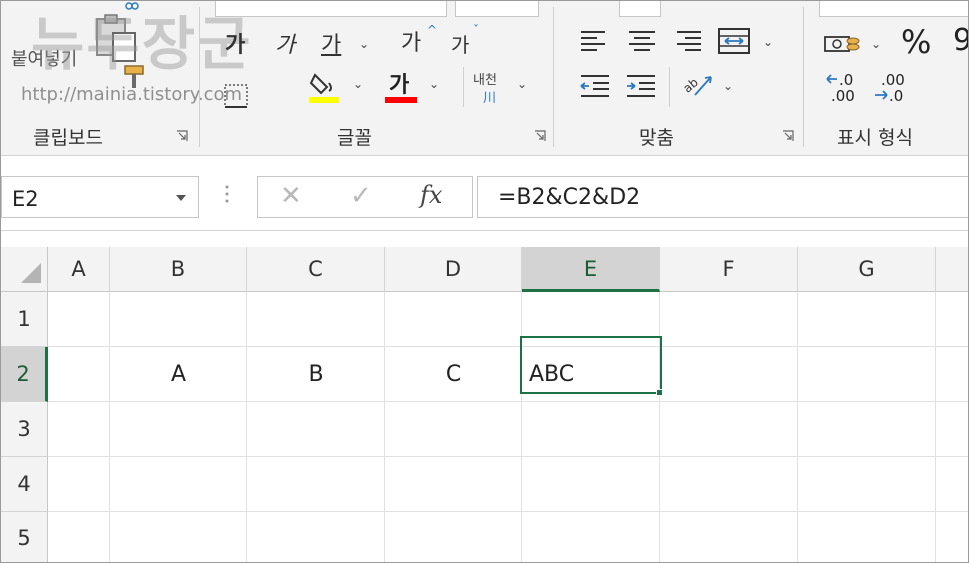 Image resolution: width=969 pixels, height=563 pixels. Describe the element at coordinates (788, 136) in the screenshot. I see `alignment-launcher-icon` at that location.